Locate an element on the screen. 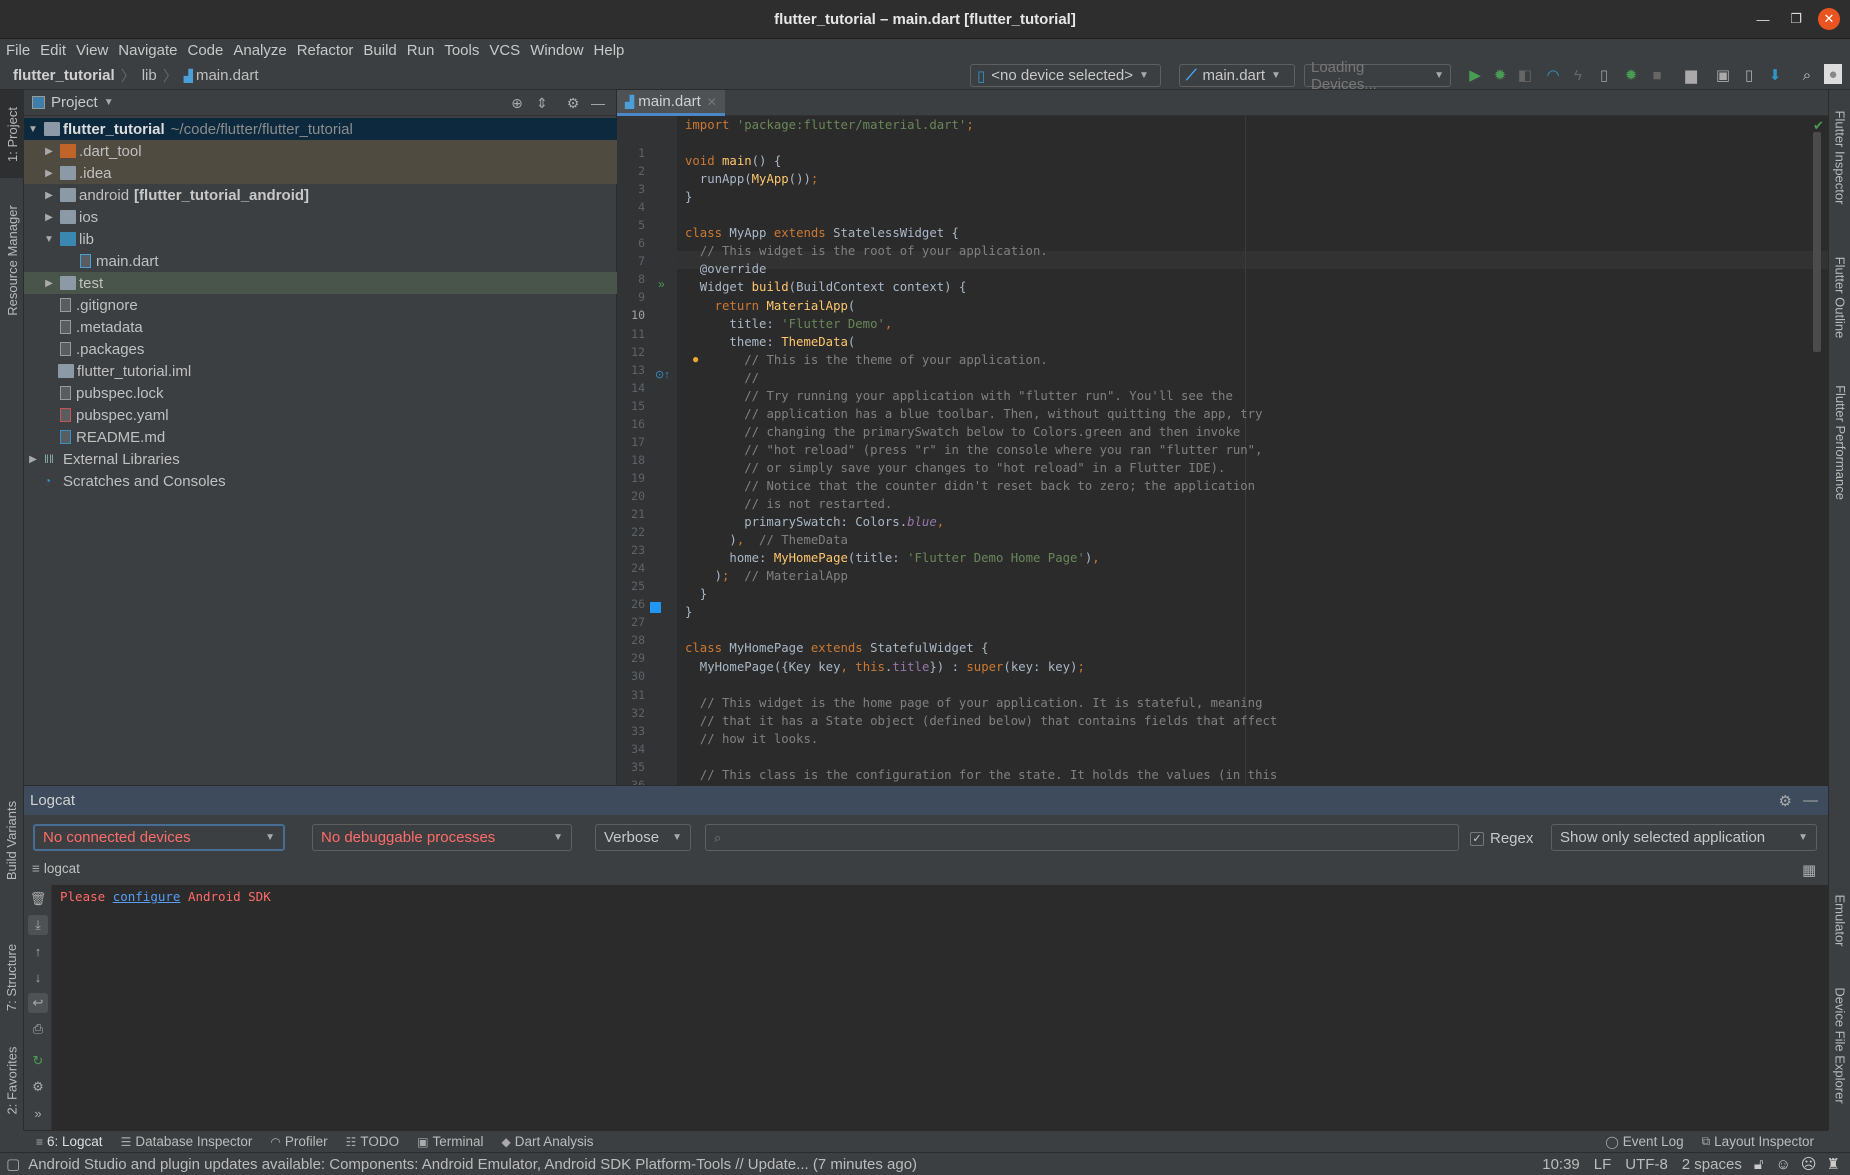 This screenshot has width=1850, height=1175. code-line: // is not restarted. is located at coordinates (788, 504).